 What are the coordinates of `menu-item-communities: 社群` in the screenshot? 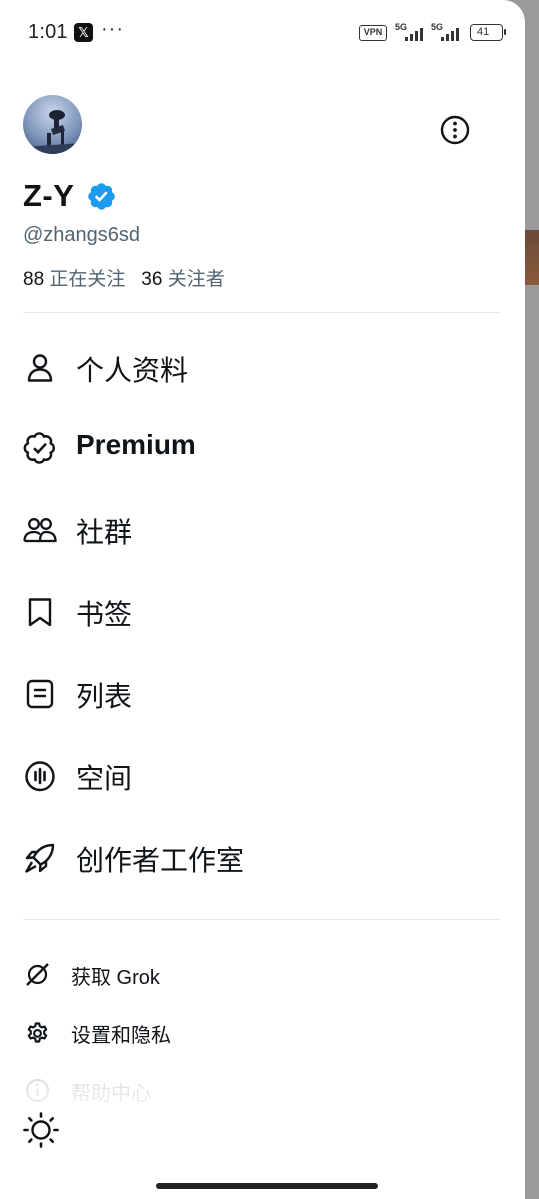 It's located at (262, 529).